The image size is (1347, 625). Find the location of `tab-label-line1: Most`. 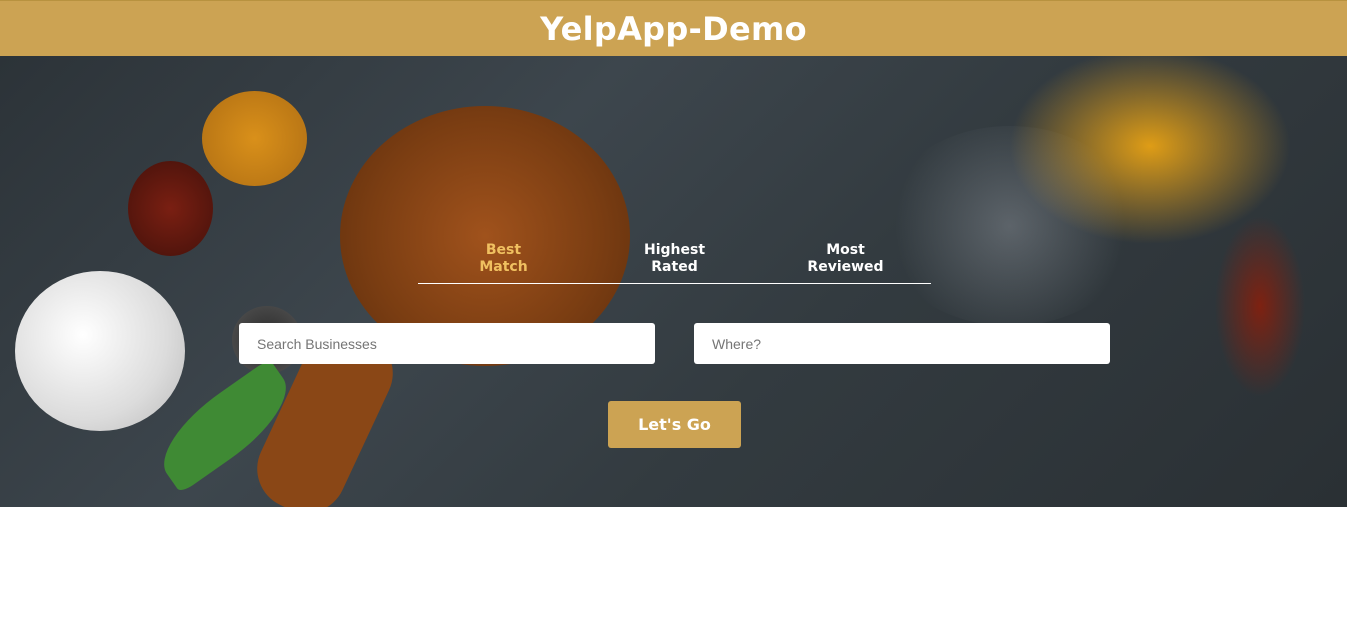

tab-label-line1: Most is located at coordinates (845, 250).